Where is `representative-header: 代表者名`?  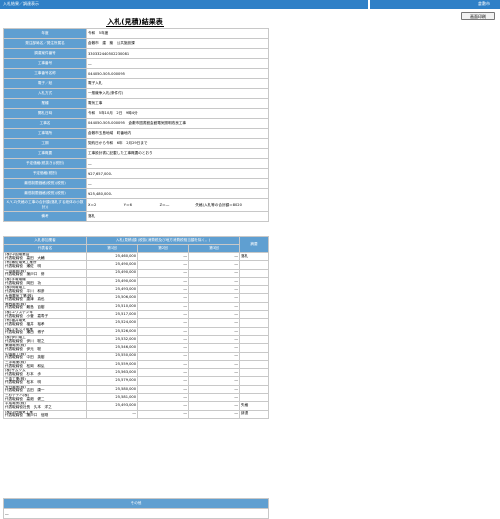 representative-header: 代表者名 is located at coordinates (45, 248).